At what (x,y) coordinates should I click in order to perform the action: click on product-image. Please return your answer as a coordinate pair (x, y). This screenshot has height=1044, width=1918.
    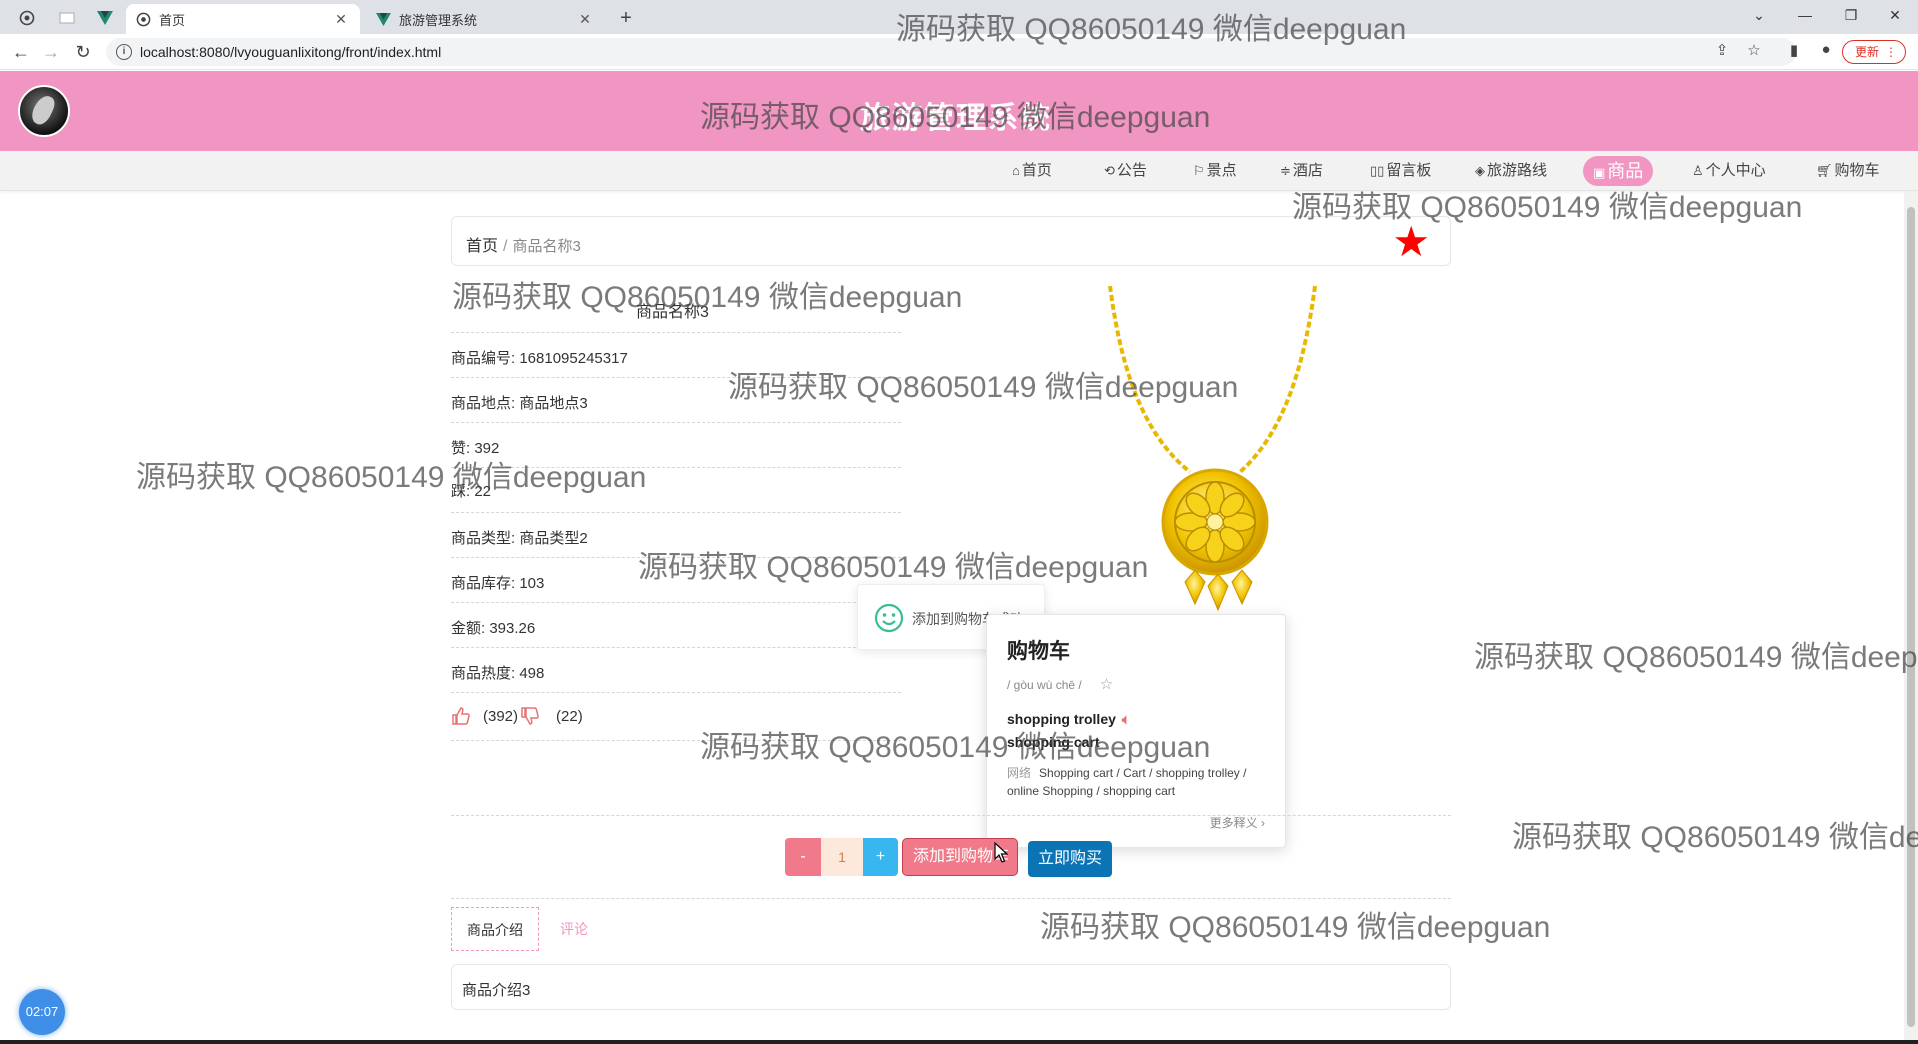
    Looking at the image, I should click on (1212, 448).